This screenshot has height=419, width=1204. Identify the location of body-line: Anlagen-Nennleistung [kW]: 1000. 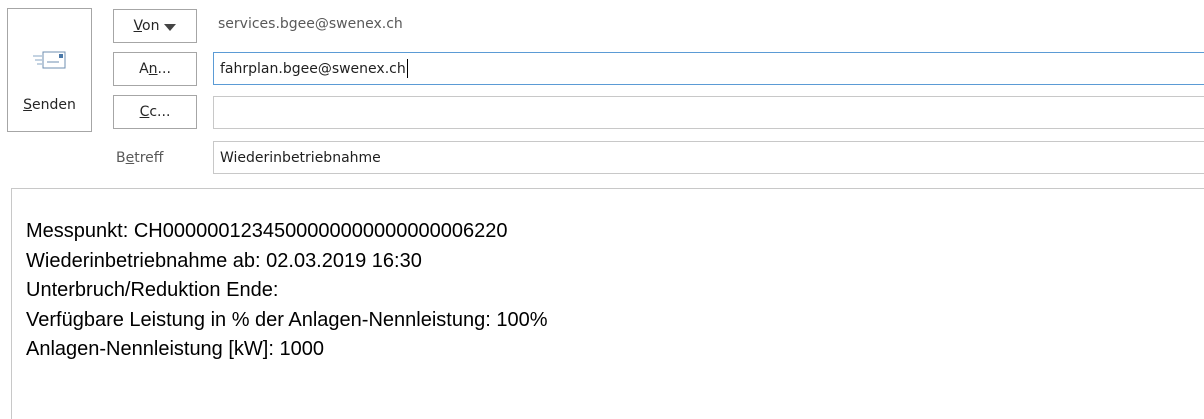
(175, 349).